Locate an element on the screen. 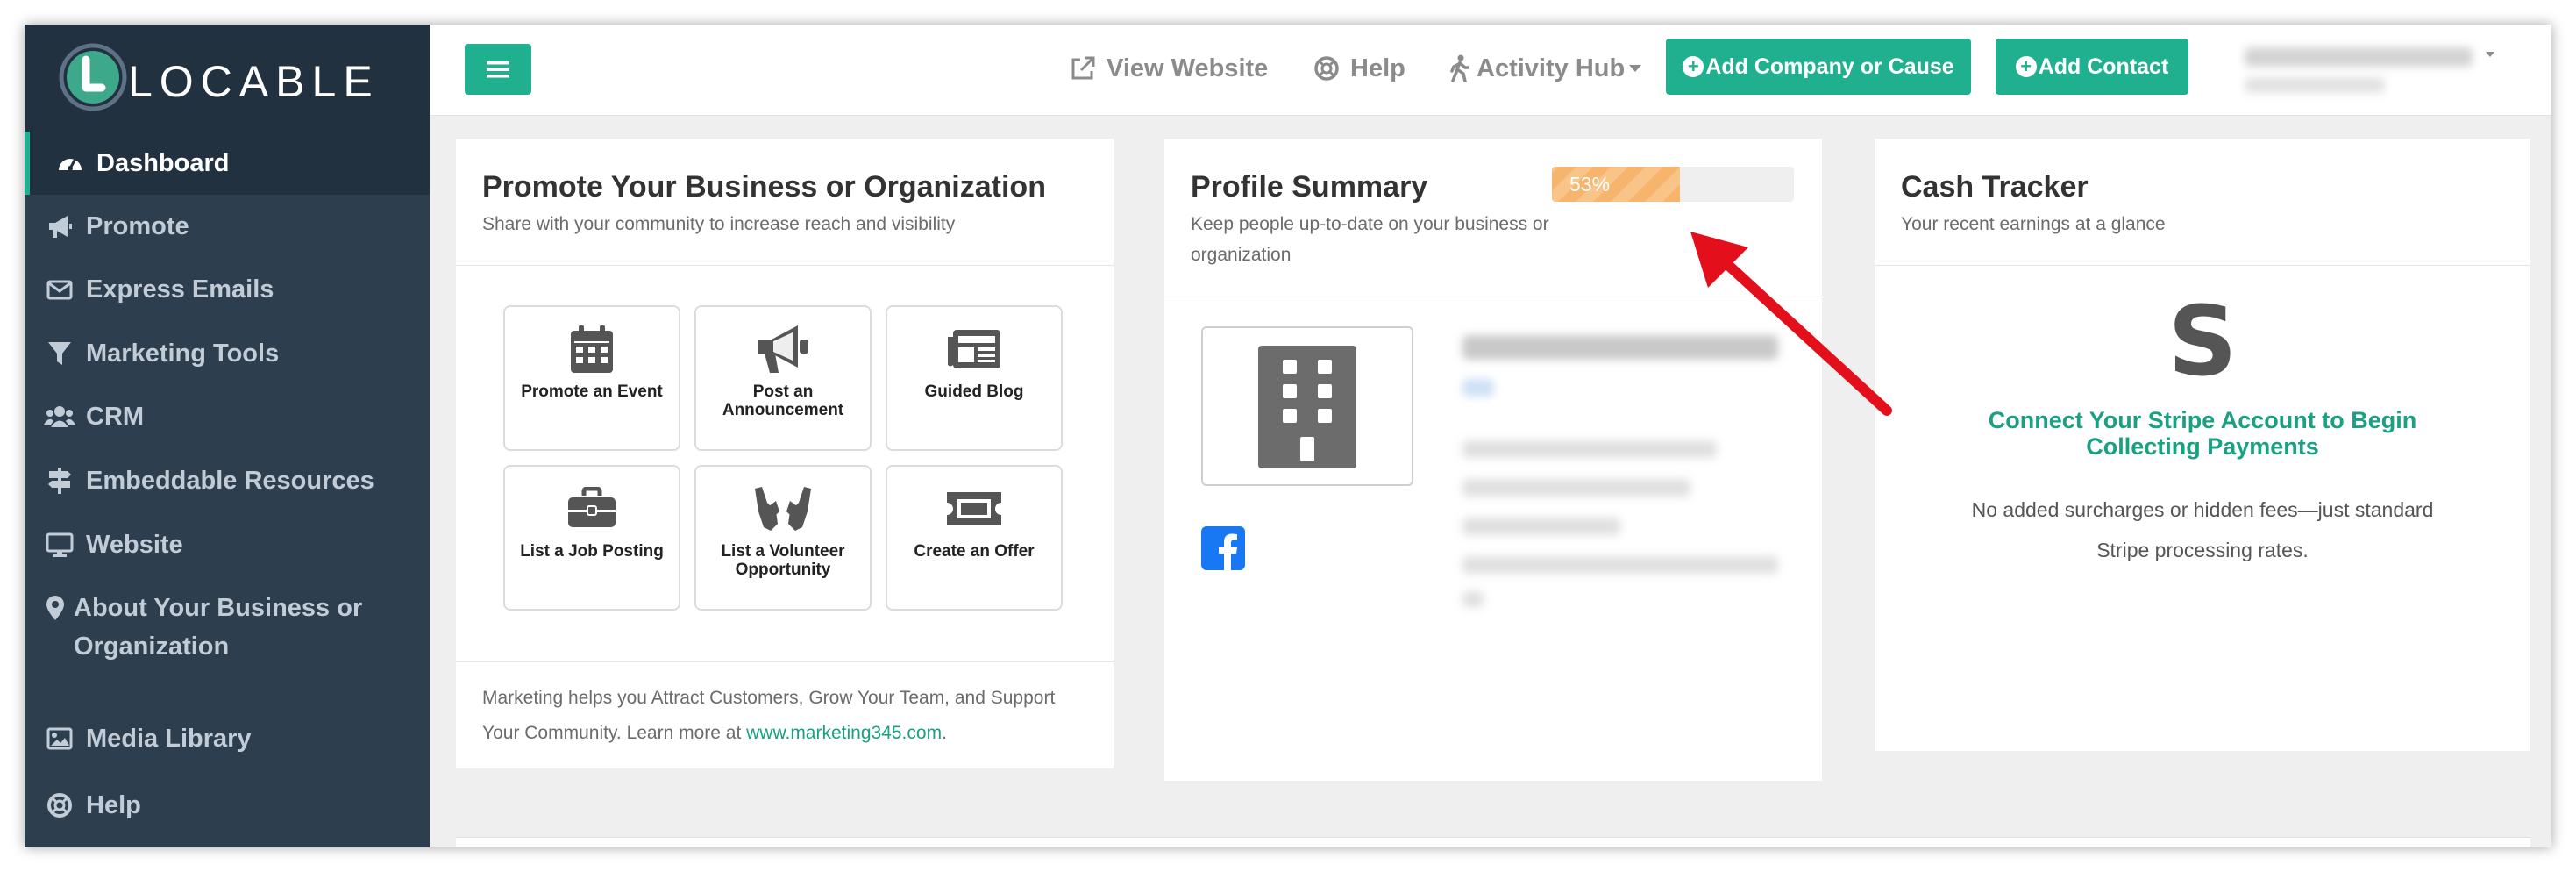 The width and height of the screenshot is (2576, 872). help-label: Help is located at coordinates (1377, 68).